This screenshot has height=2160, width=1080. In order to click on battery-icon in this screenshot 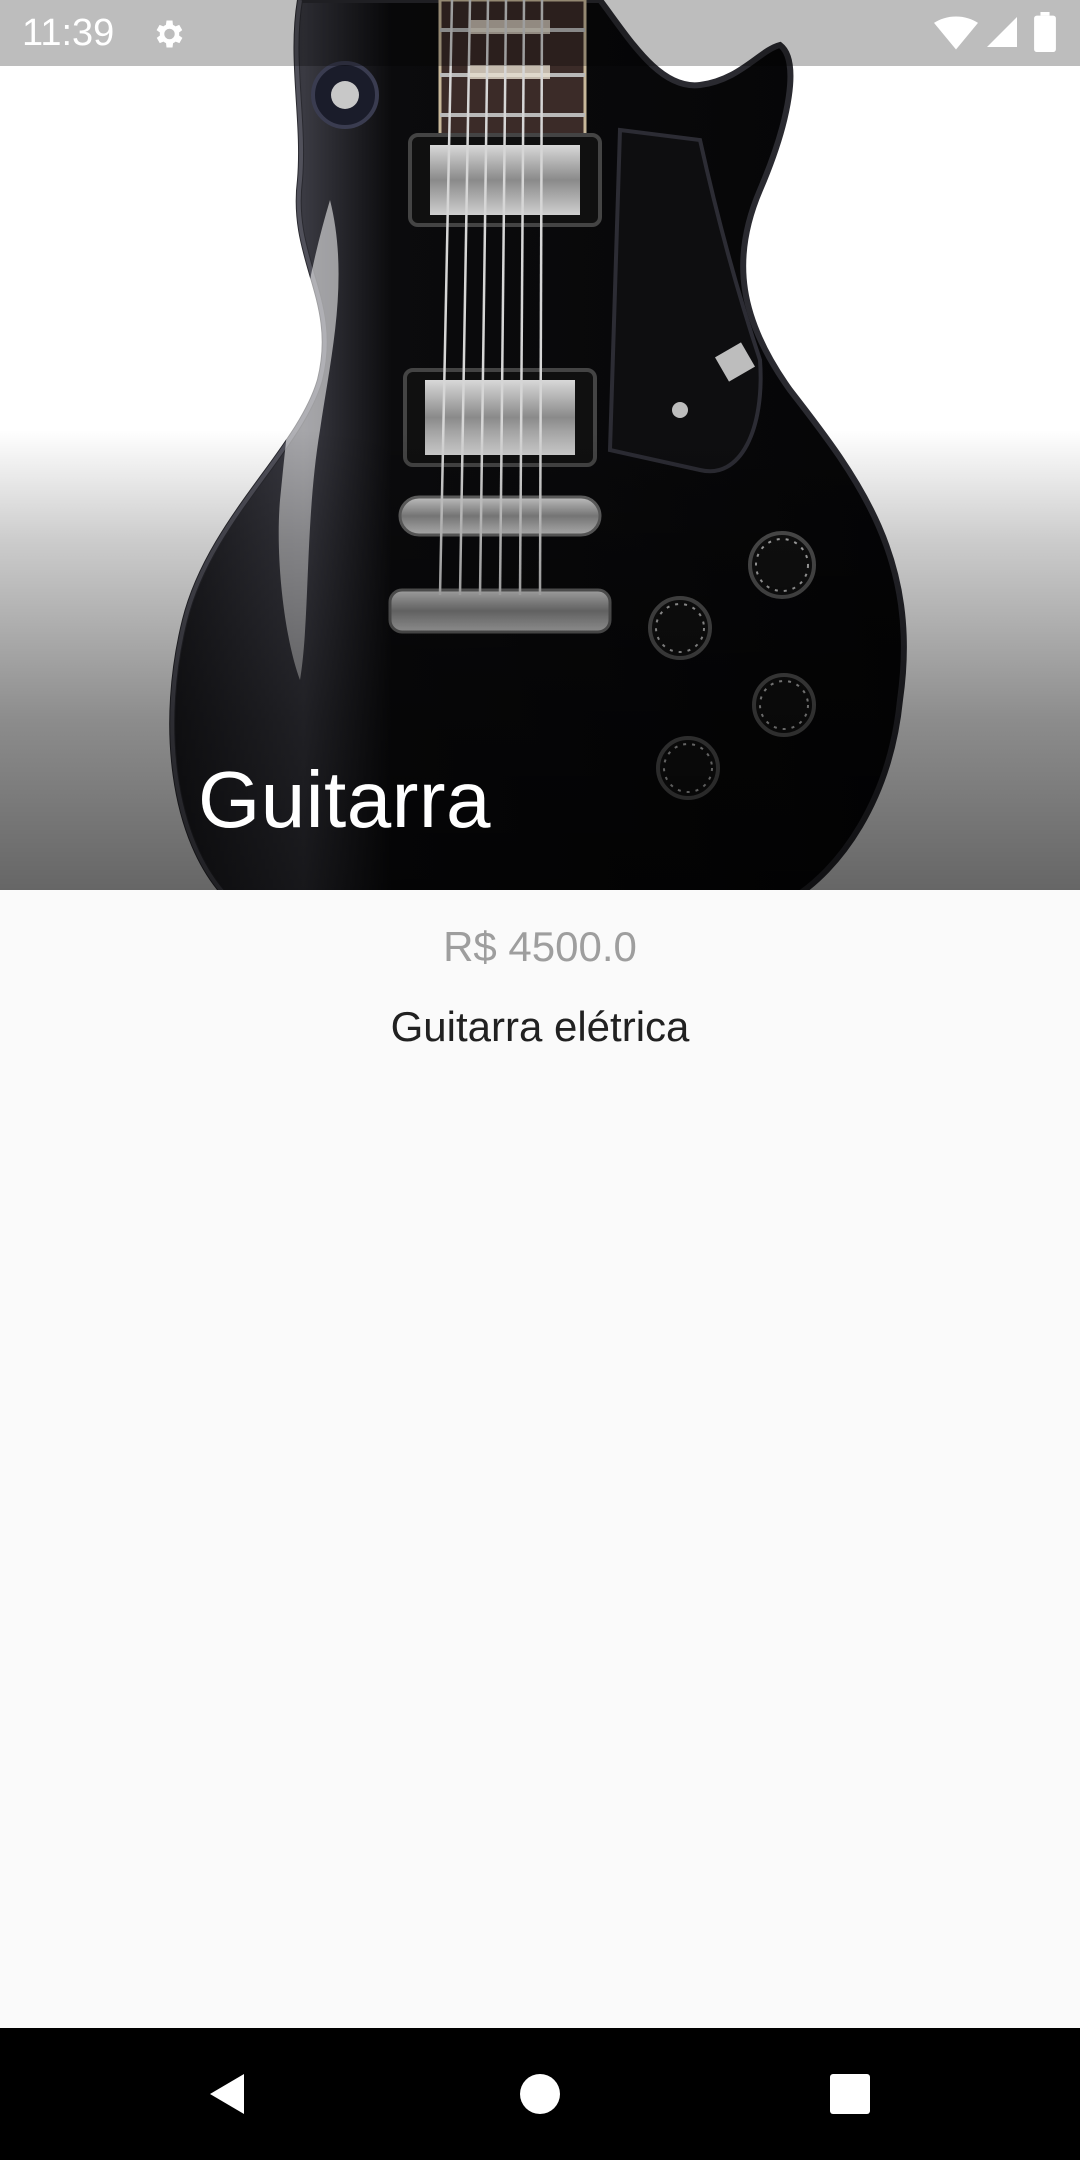, I will do `click(1045, 32)`.